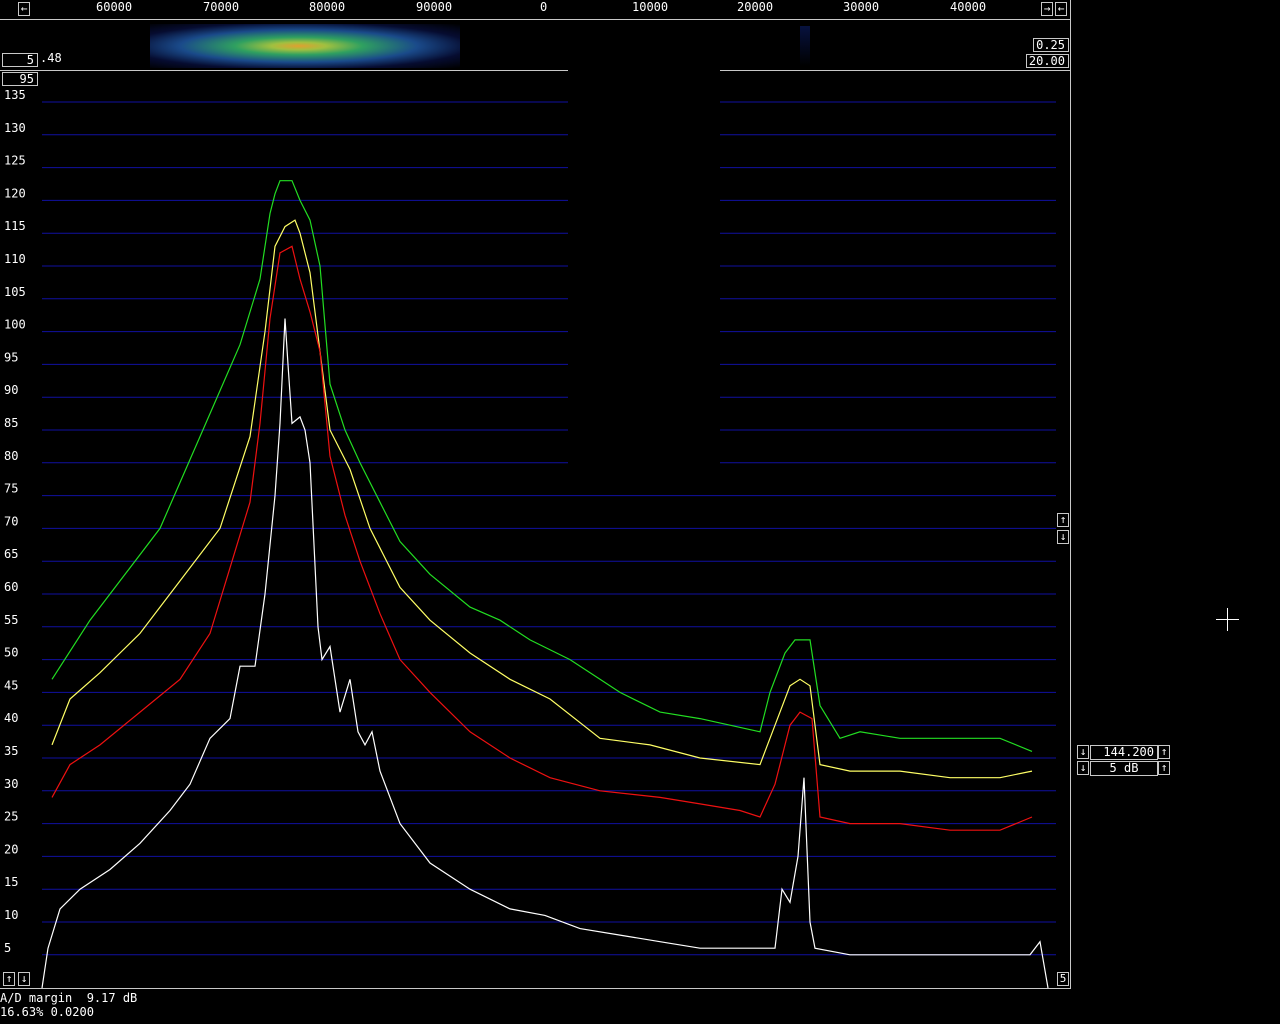 The width and height of the screenshot is (1280, 1024). I want to click on bottom-up-button: ↑, so click(9, 979).